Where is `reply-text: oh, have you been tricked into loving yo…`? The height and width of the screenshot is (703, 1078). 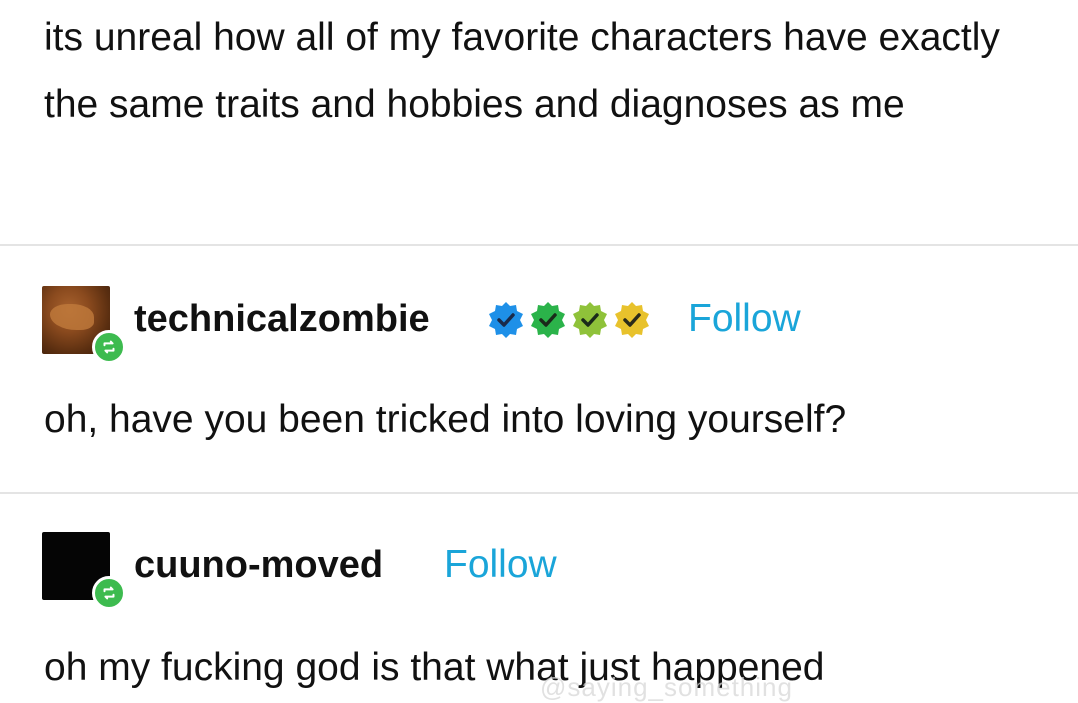 reply-text: oh, have you been tricked into loving yo… is located at coordinates (445, 419).